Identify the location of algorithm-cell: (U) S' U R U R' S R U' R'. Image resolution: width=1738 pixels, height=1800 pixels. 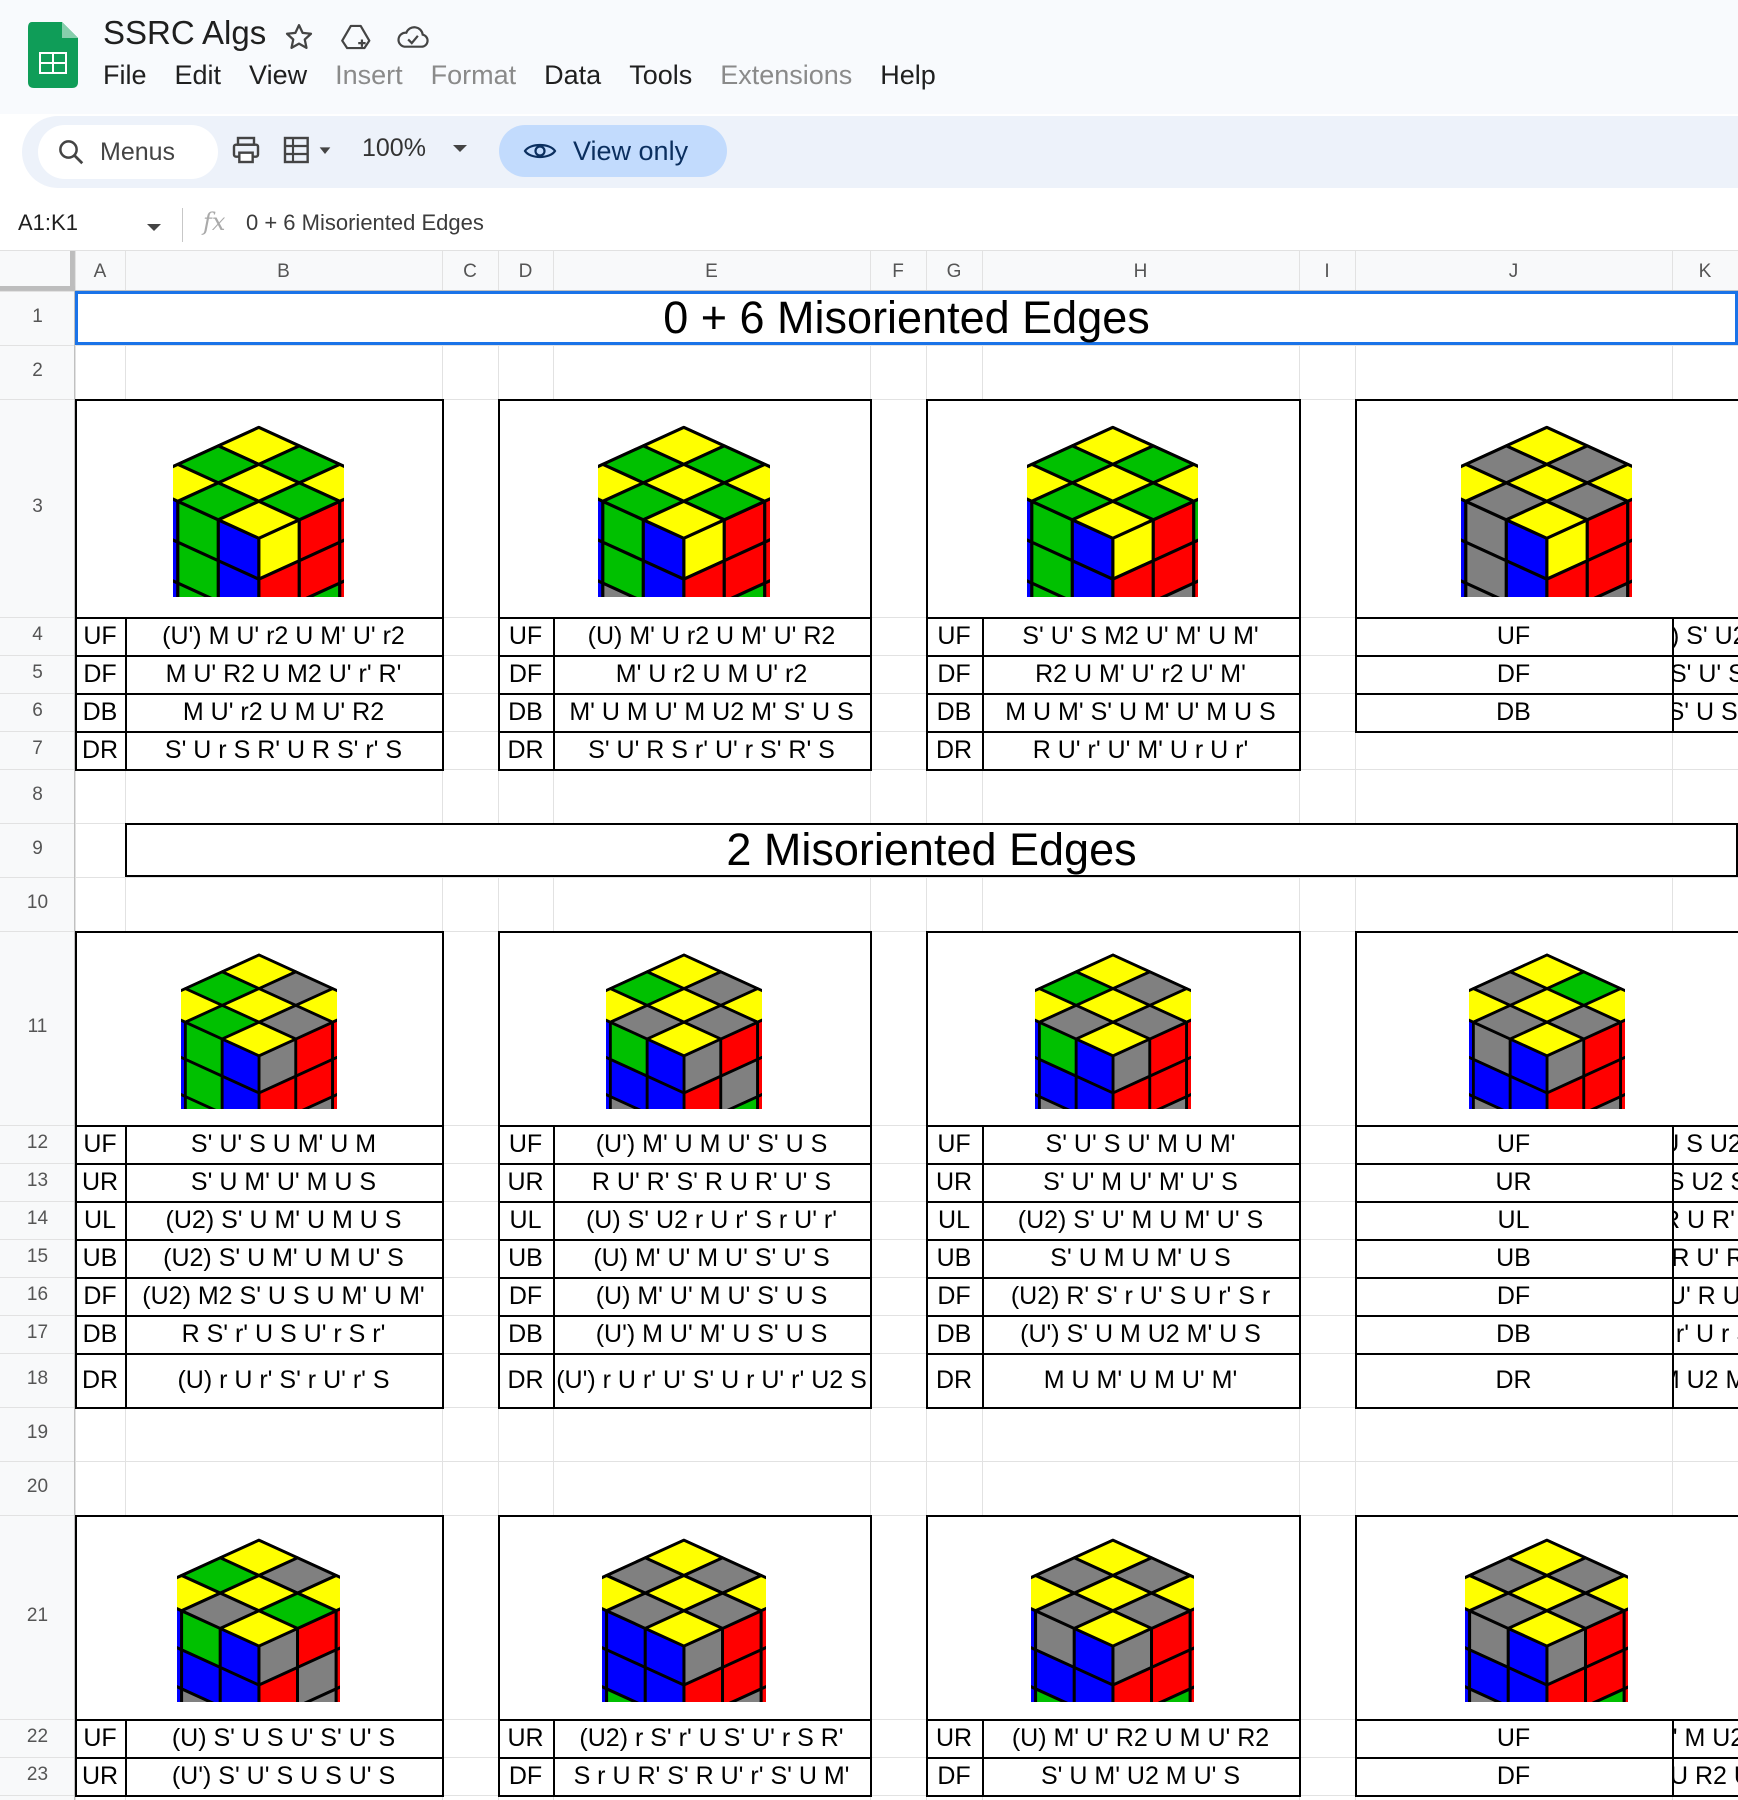
(1705, 1220).